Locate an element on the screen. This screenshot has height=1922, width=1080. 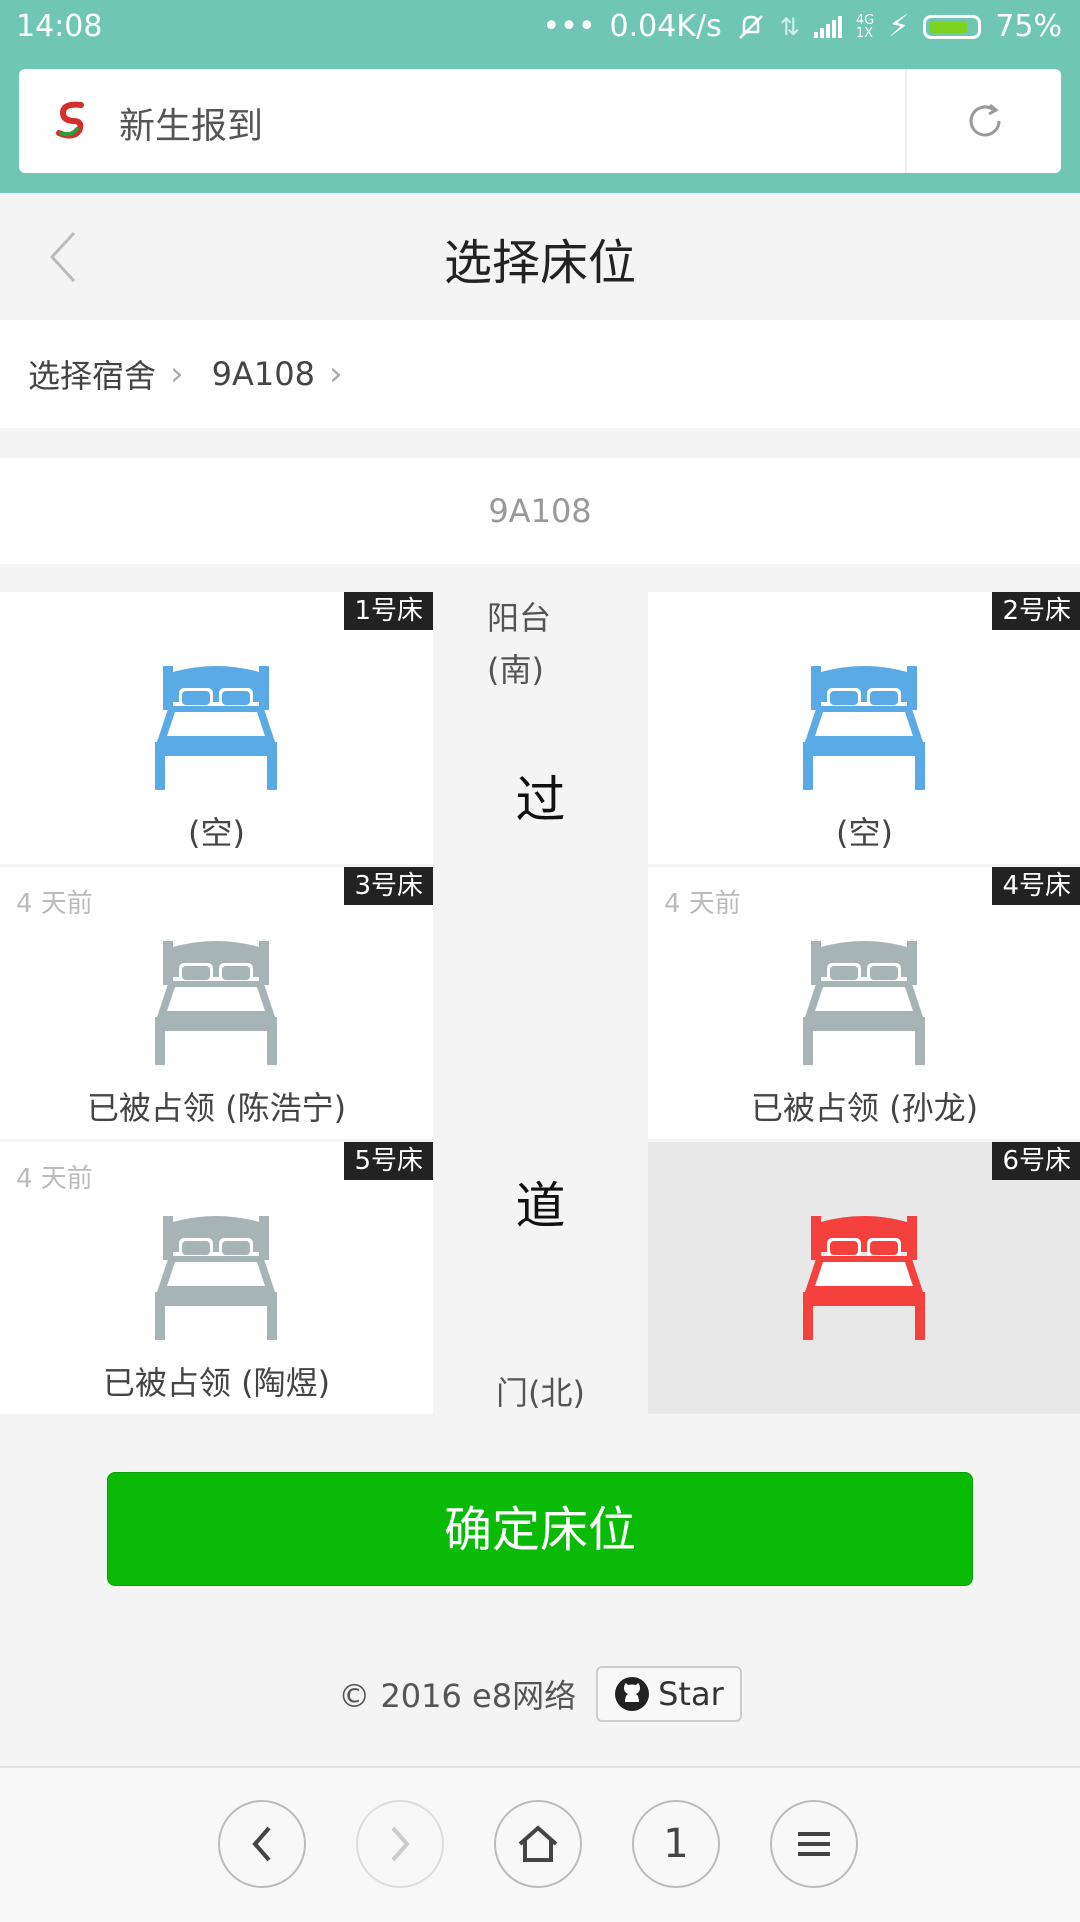
balcony-line1: 阳台 is located at coordinates (519, 618).